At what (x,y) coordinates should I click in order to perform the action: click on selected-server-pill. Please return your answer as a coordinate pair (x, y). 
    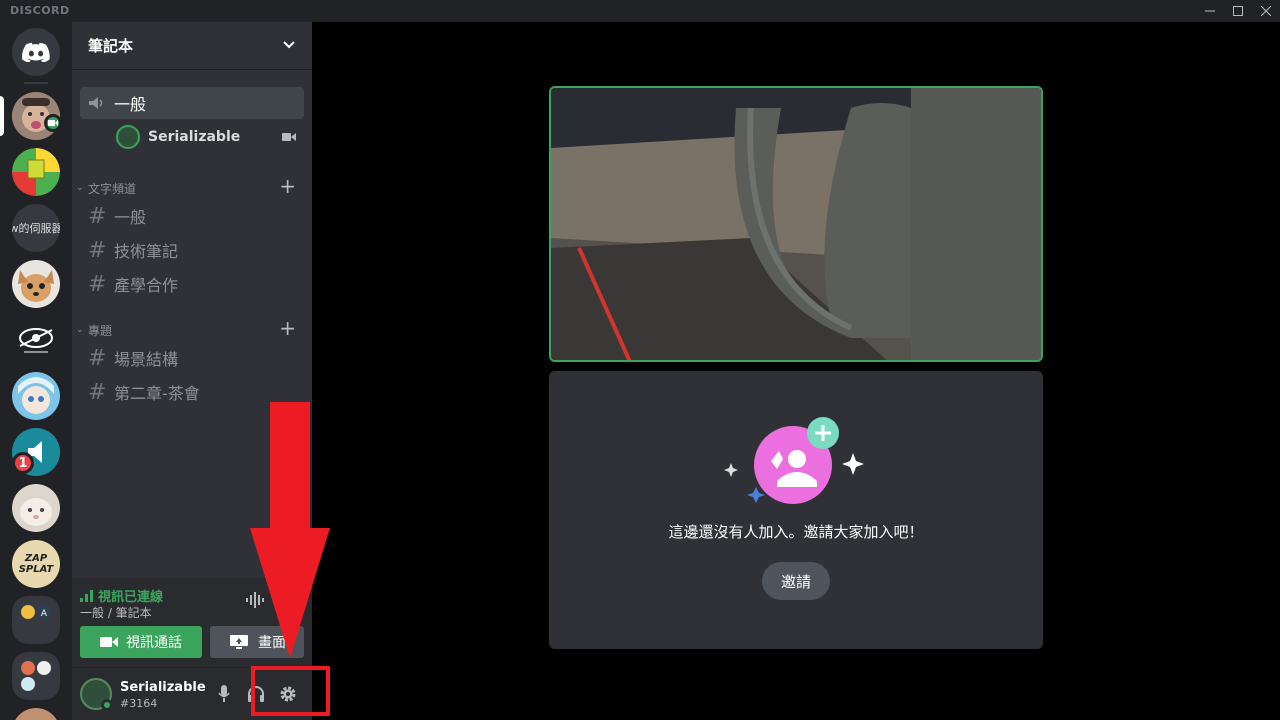
    Looking at the image, I should click on (2, 116).